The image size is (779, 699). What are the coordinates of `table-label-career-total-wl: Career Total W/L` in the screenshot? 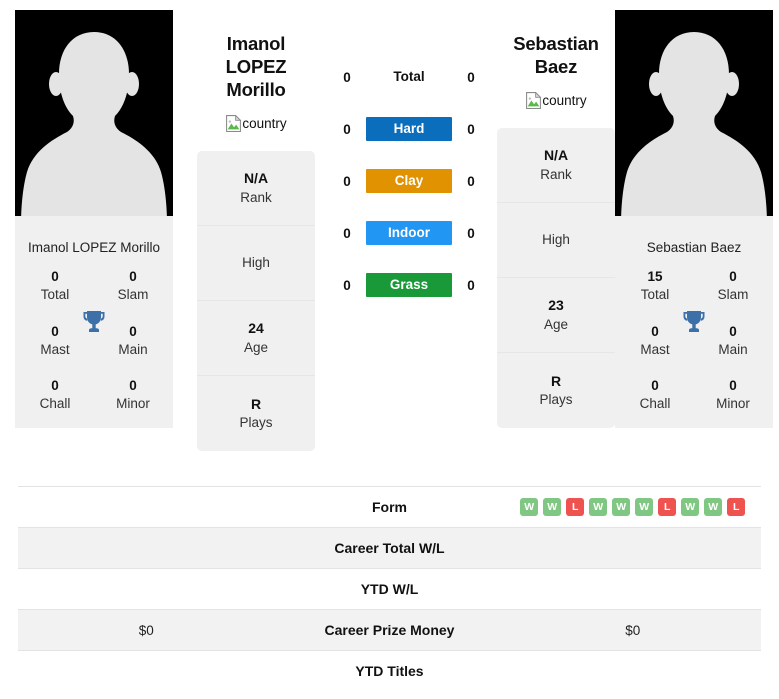 It's located at (389, 548).